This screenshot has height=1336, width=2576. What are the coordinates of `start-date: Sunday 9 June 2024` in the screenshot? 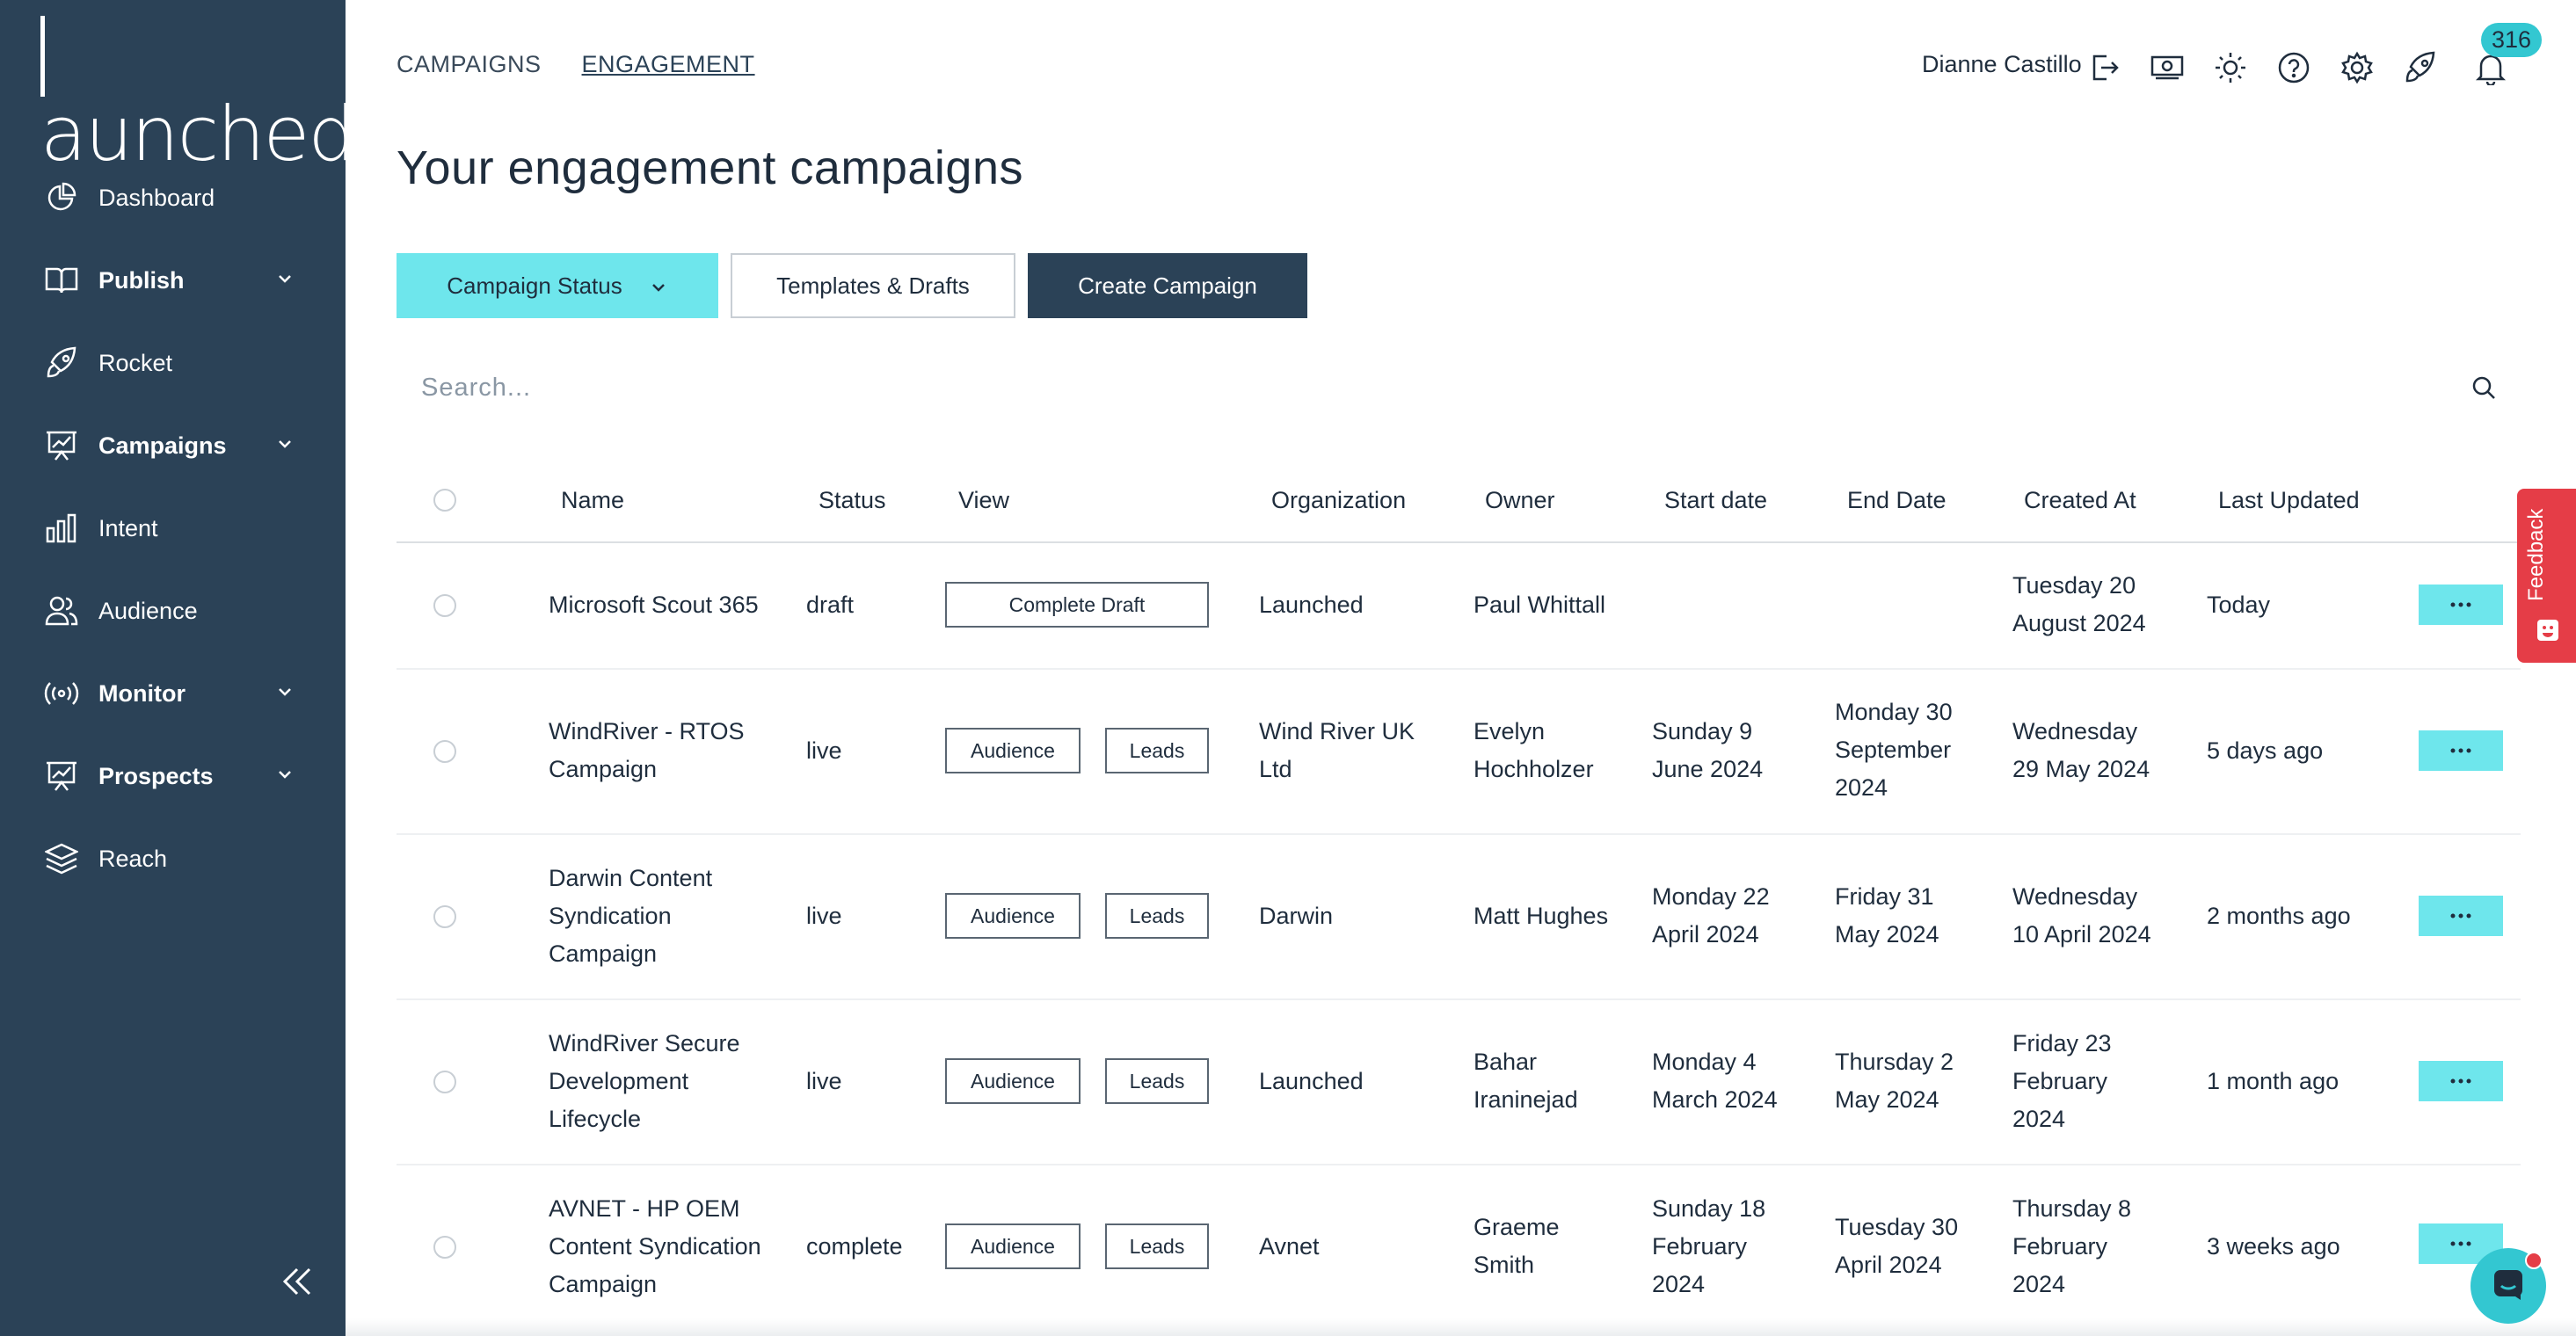 It's located at (1708, 750).